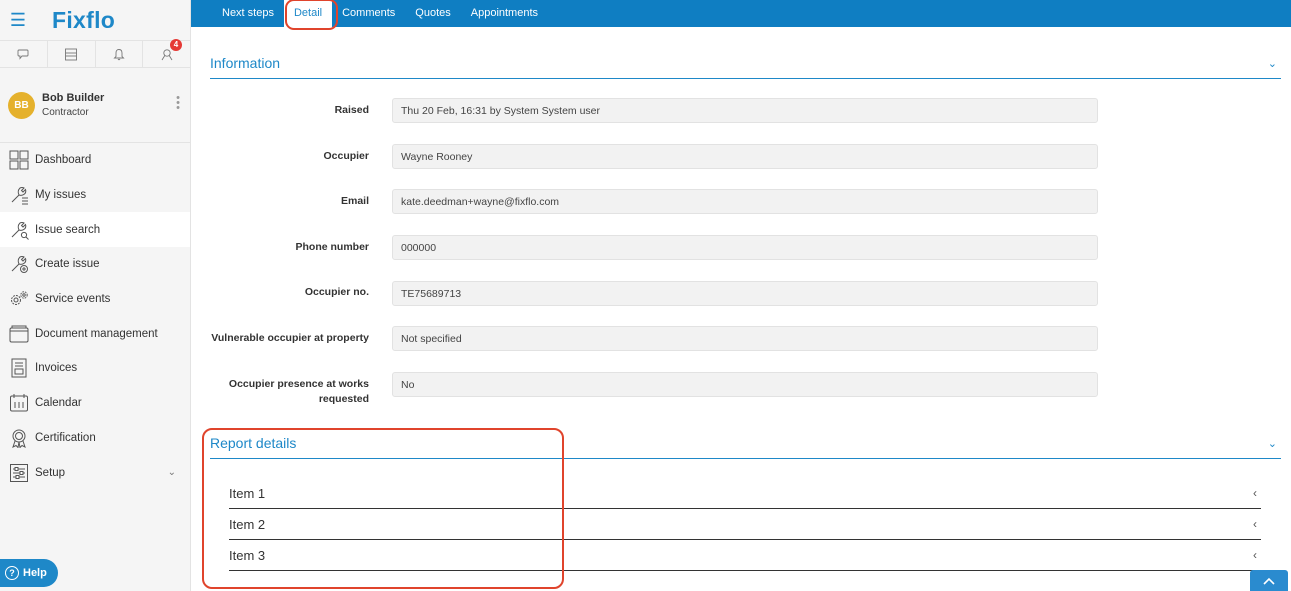 Image resolution: width=1291 pixels, height=591 pixels. I want to click on tab-quotes: Quotes, so click(432, 13).